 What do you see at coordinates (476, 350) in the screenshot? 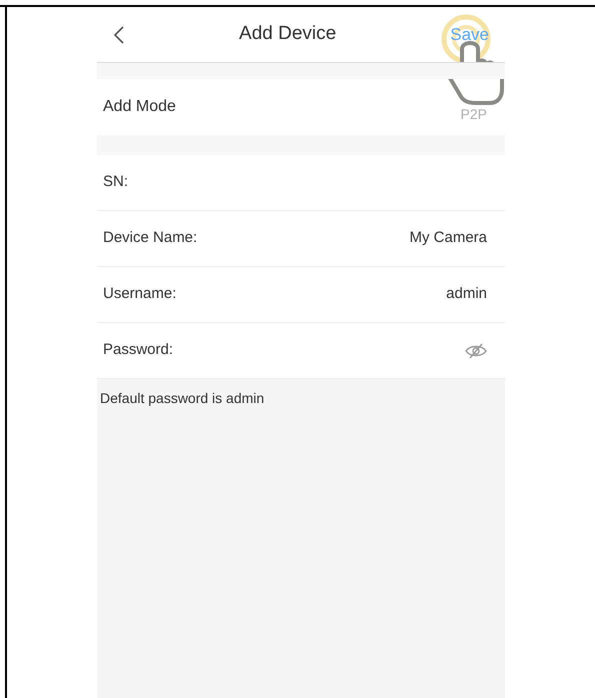
I see `hidden-eye-icon` at bounding box center [476, 350].